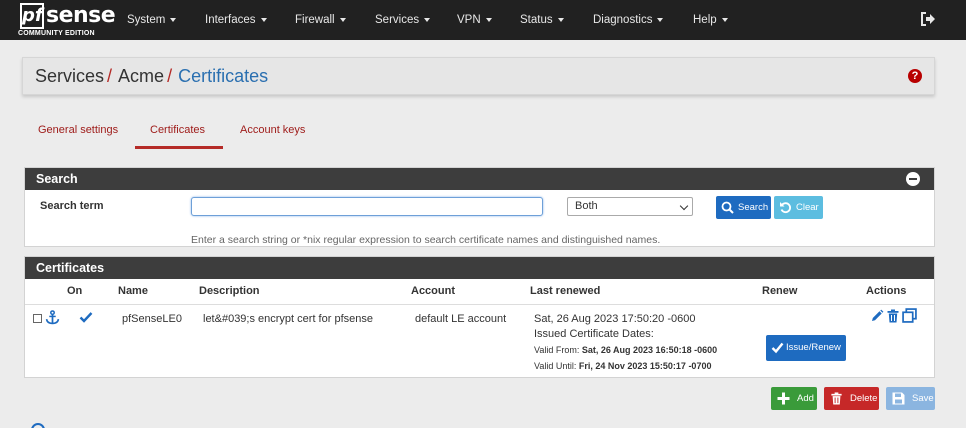  I want to click on cert-last-renewed: Sat, 26 Aug 2023 17:50:20 -0600, so click(615, 319).